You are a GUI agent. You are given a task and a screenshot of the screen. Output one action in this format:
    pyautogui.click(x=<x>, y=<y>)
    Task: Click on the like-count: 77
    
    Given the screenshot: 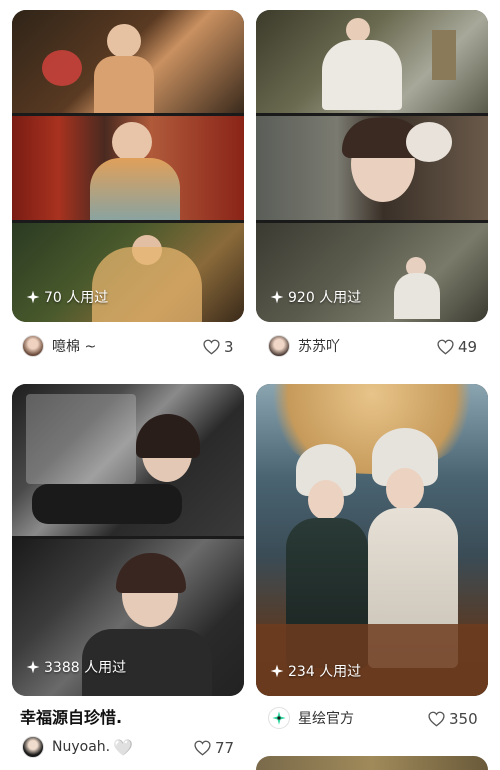 What is the action you would take?
    pyautogui.click(x=225, y=748)
    